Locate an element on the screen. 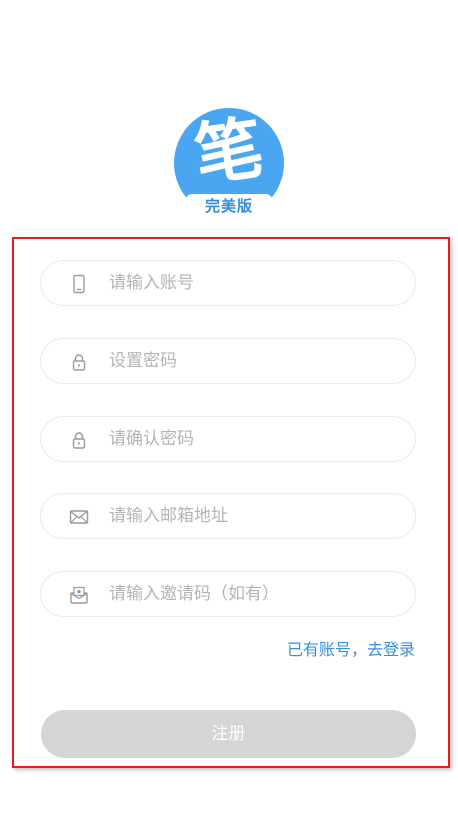 This screenshot has height=820, width=458. password-input is located at coordinates (254, 361).